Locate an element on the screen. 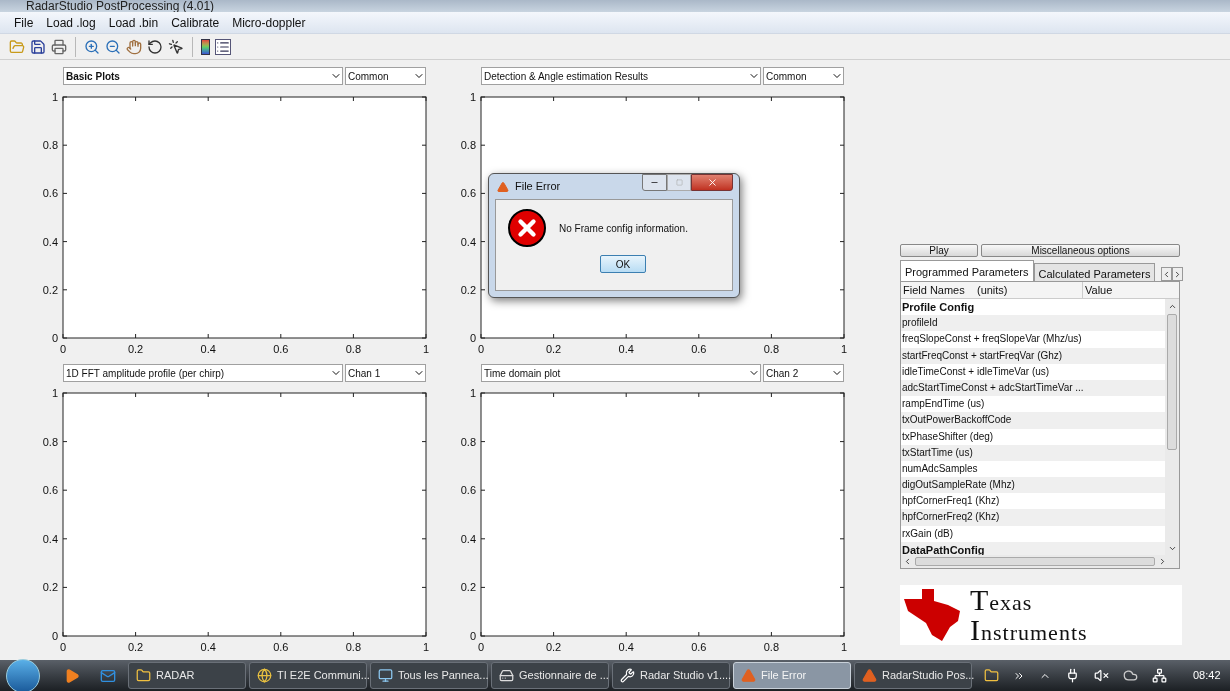  plot-type-dropdown: Basic Plots is located at coordinates (203, 76).